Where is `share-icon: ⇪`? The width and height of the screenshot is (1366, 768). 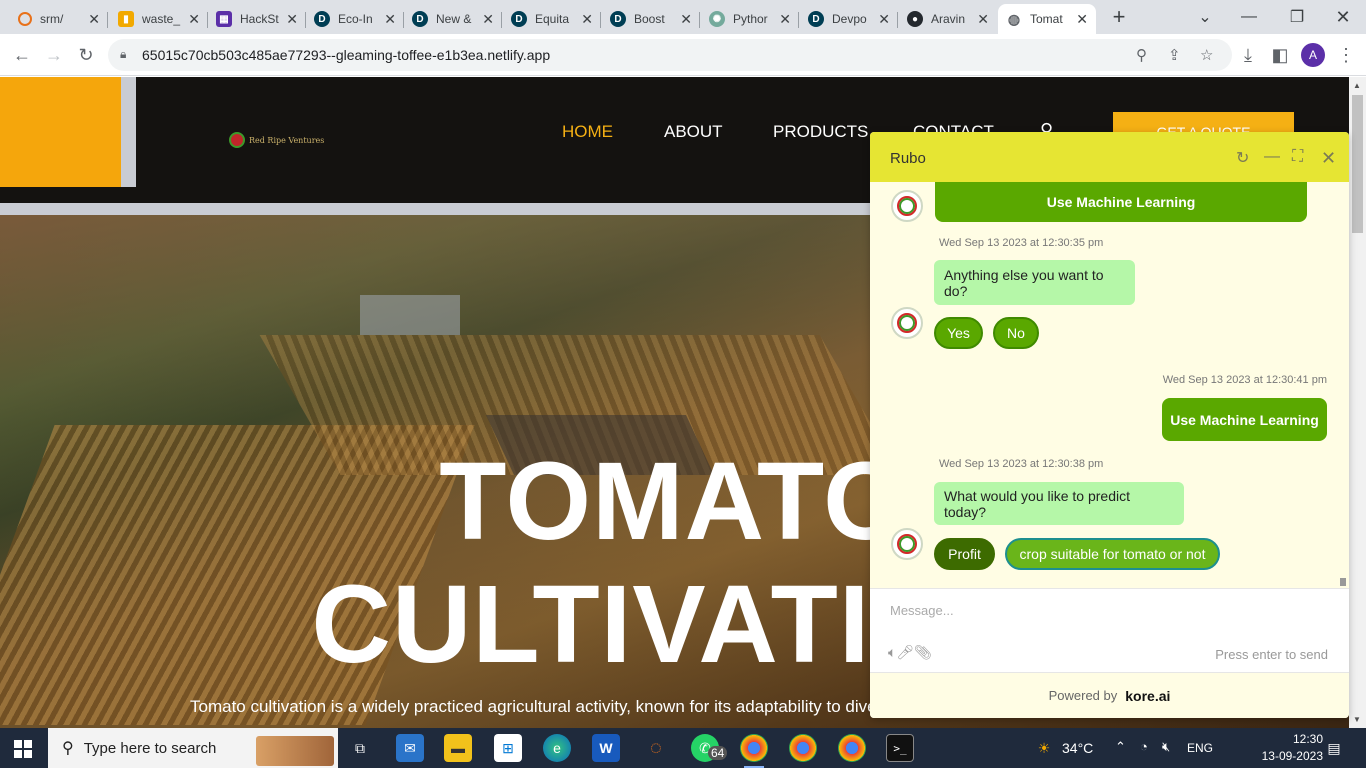
share-icon: ⇪ is located at coordinates (1174, 55).